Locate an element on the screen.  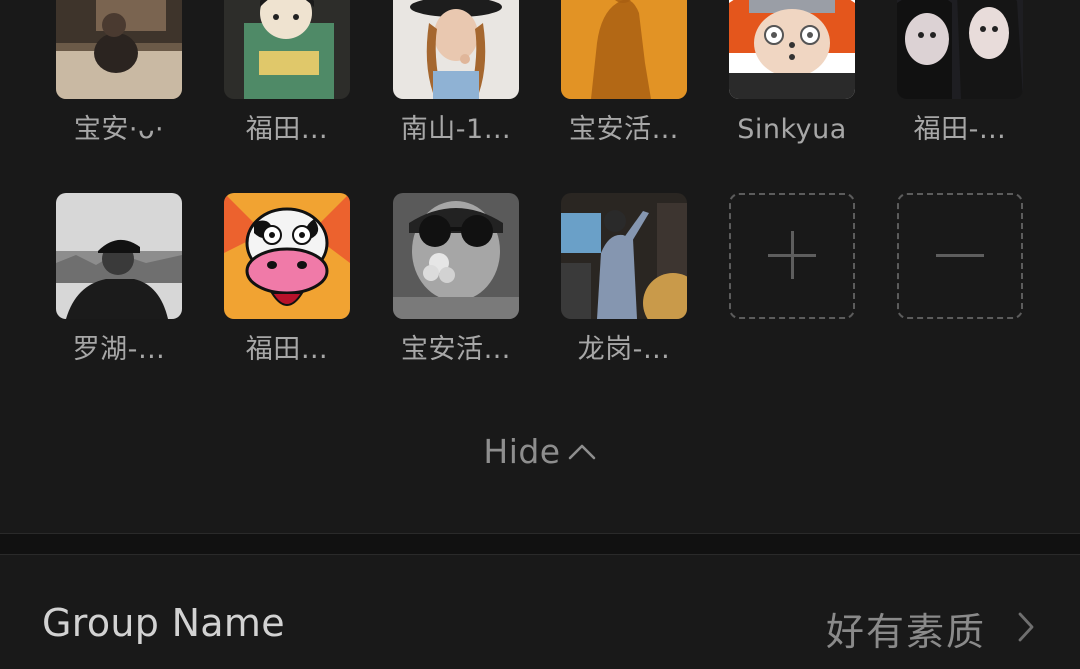
chevron-up-icon is located at coordinates (582, 453).